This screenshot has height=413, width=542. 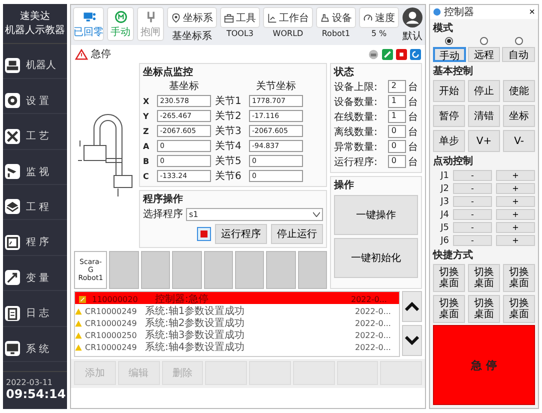 What do you see at coordinates (198, 18) in the screenshot?
I see `toolbar-button-label: 坐标系` at bounding box center [198, 18].